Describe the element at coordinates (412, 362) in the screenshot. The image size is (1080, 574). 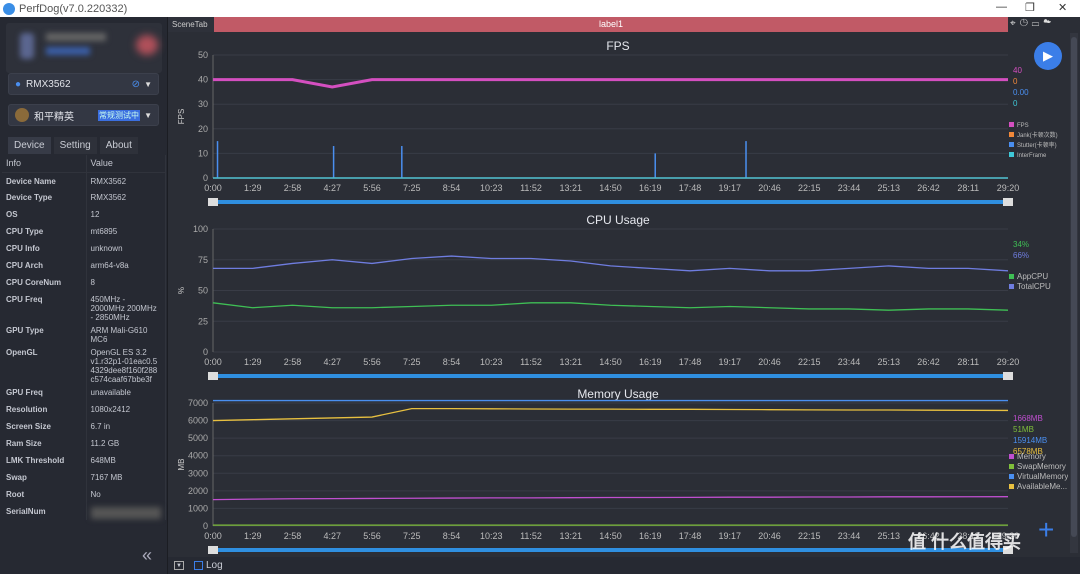
I see `x-tick-label: 7:25` at that location.